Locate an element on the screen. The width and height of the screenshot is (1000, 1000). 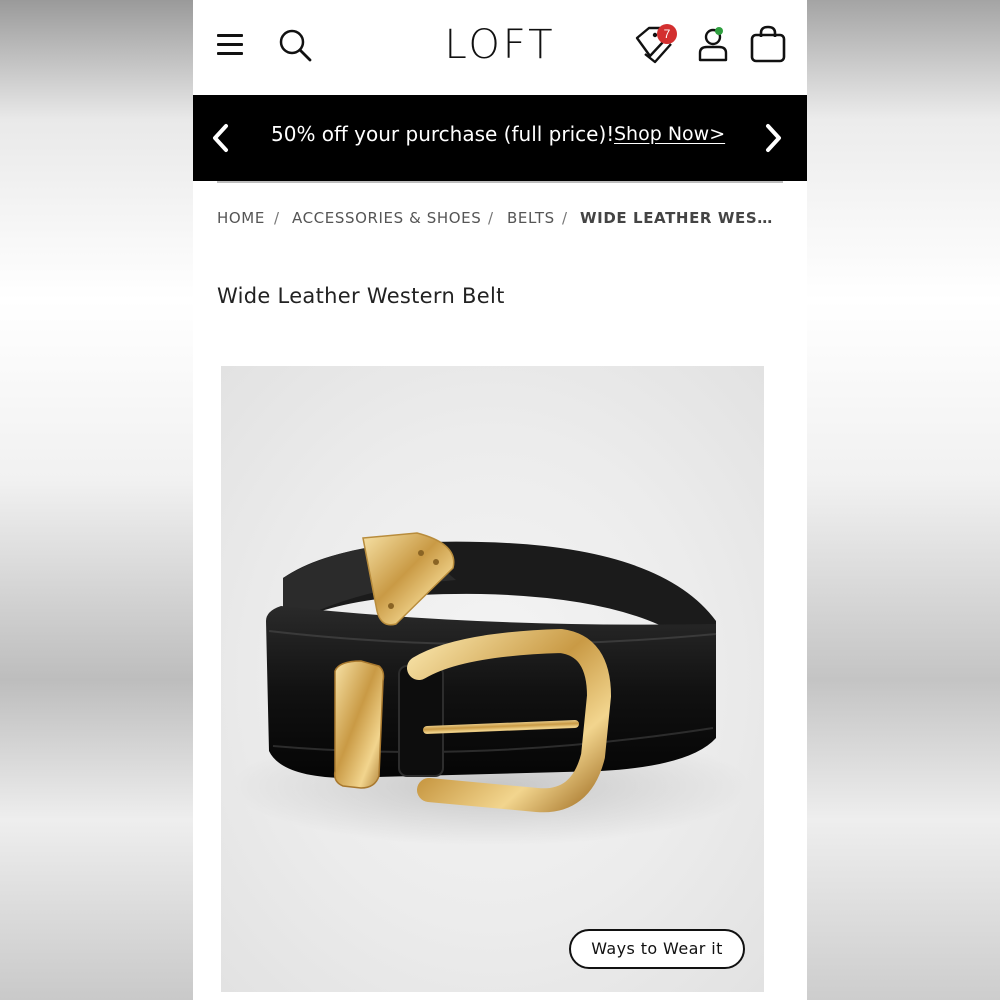
chevron-right-icon is located at coordinates (773, 138).